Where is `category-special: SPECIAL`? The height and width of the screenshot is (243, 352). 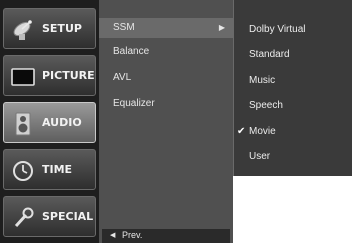 category-special: SPECIAL is located at coordinates (49, 216).